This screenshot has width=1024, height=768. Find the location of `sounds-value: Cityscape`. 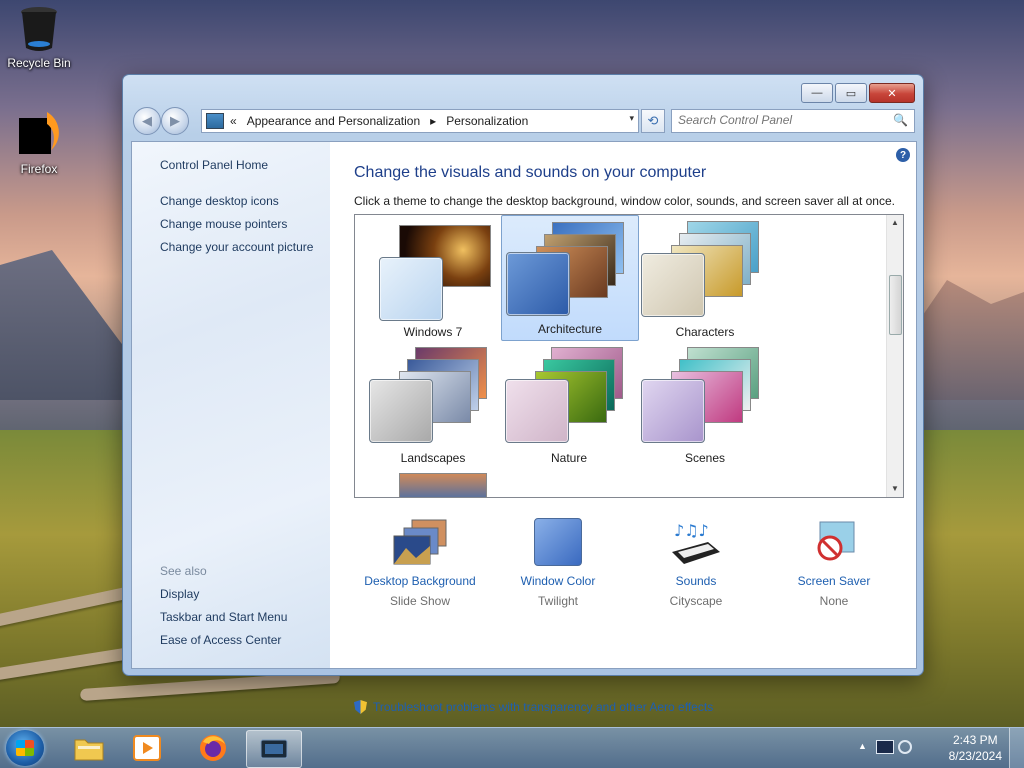

sounds-value: Cityscape is located at coordinates (696, 601).